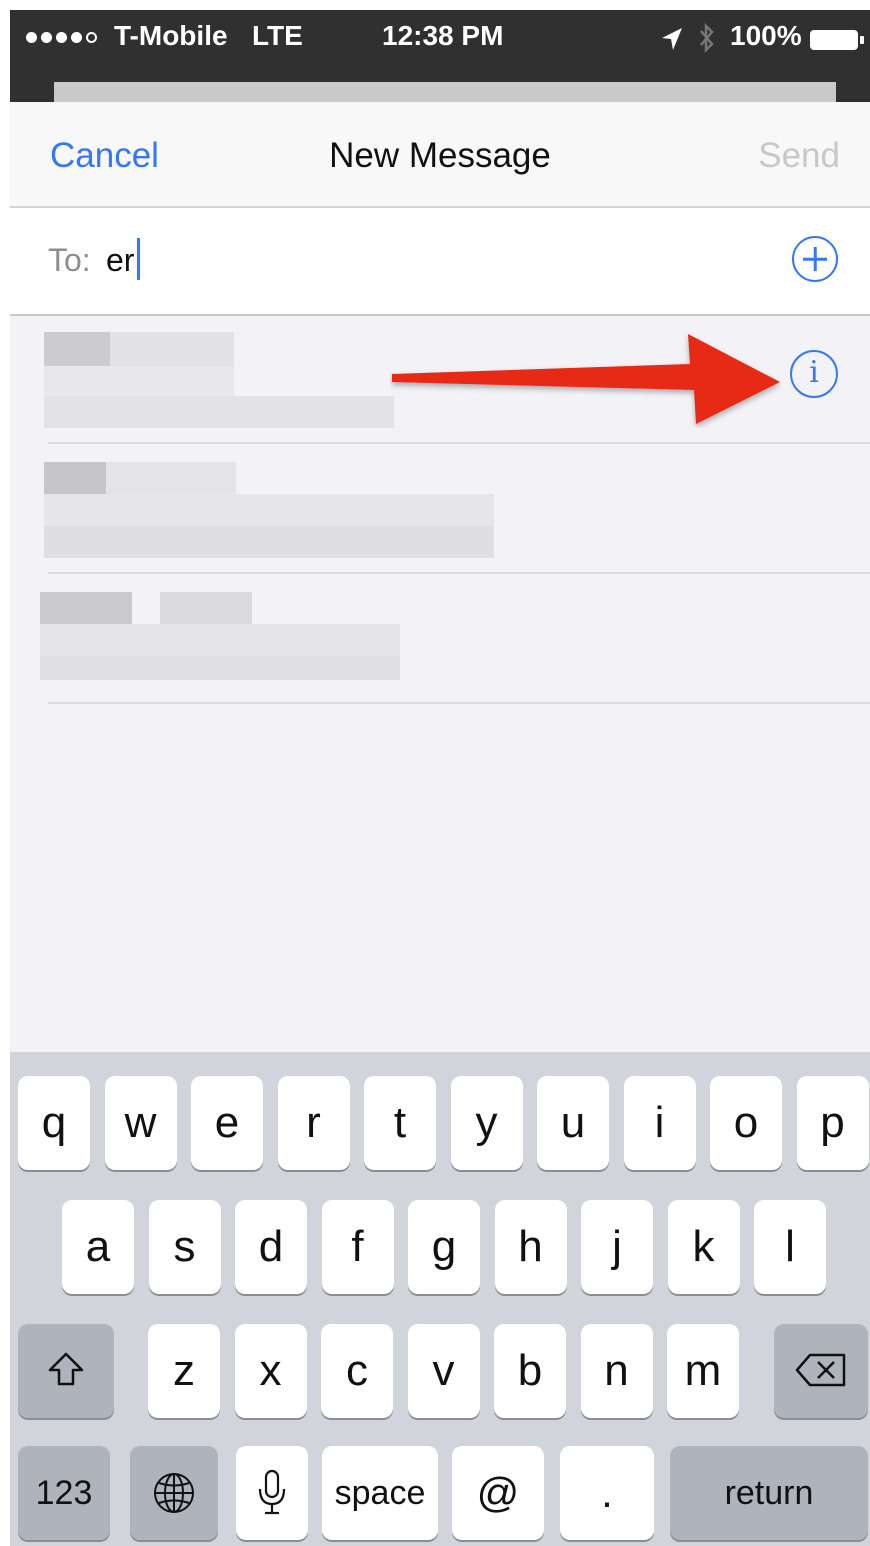 This screenshot has width=870, height=1546. I want to click on status-bar: T-Mobile LTE 12:38 PM 100%, so click(440, 57).